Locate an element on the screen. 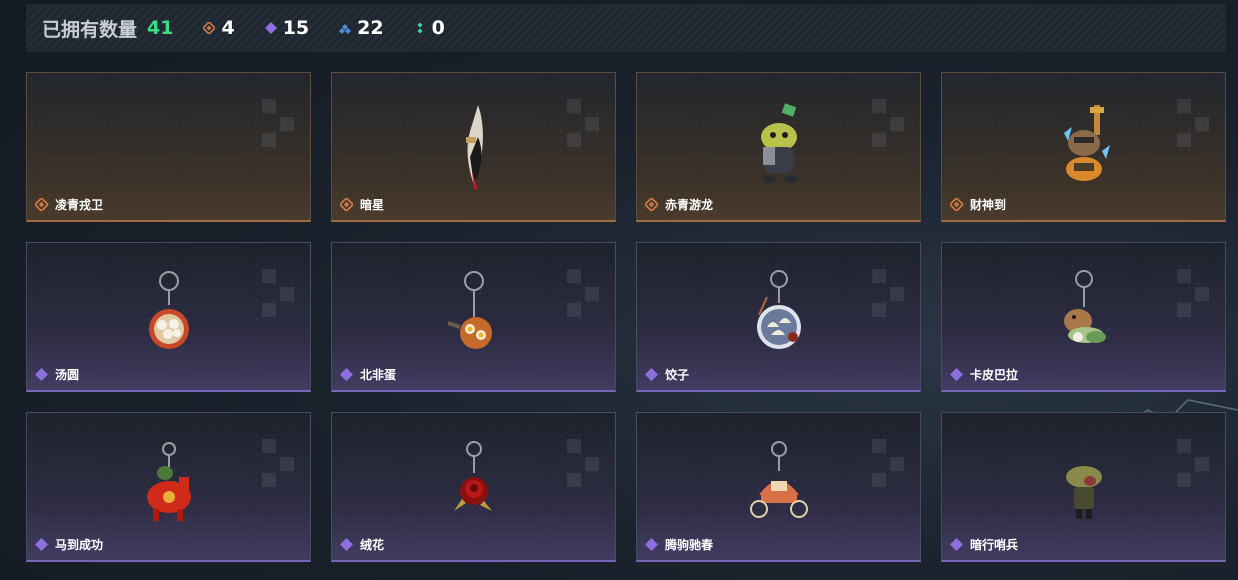 Image resolution: width=1238 pixels, height=580 pixels. item-card: 绒花 is located at coordinates (473, 487).